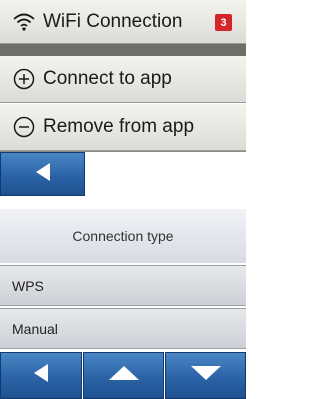 The height and width of the screenshot is (399, 320). I want to click on wifi-icon, so click(24, 22).